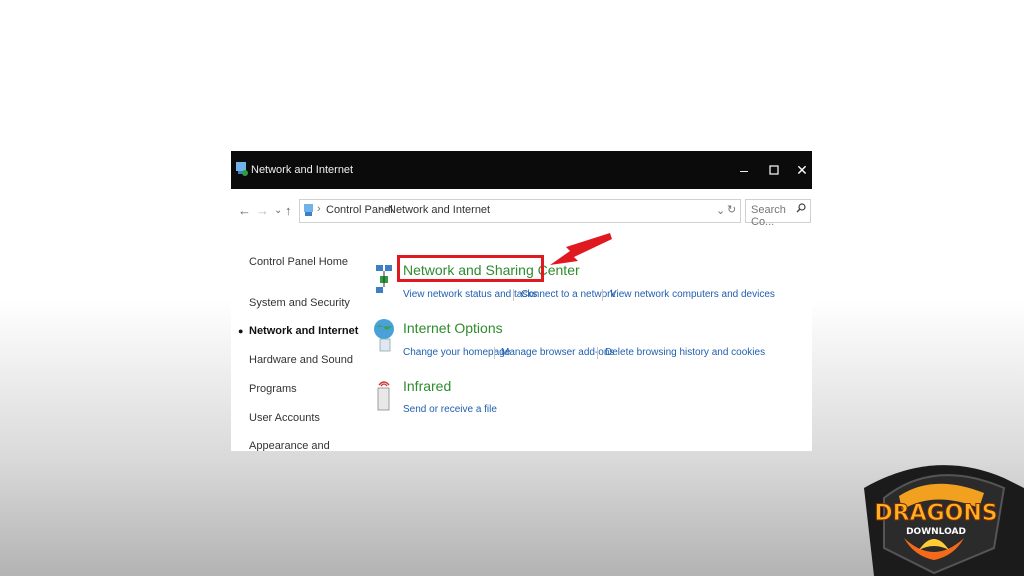 This screenshot has width=1024, height=576. I want to click on network-internet-app-icon, so click(242, 169).